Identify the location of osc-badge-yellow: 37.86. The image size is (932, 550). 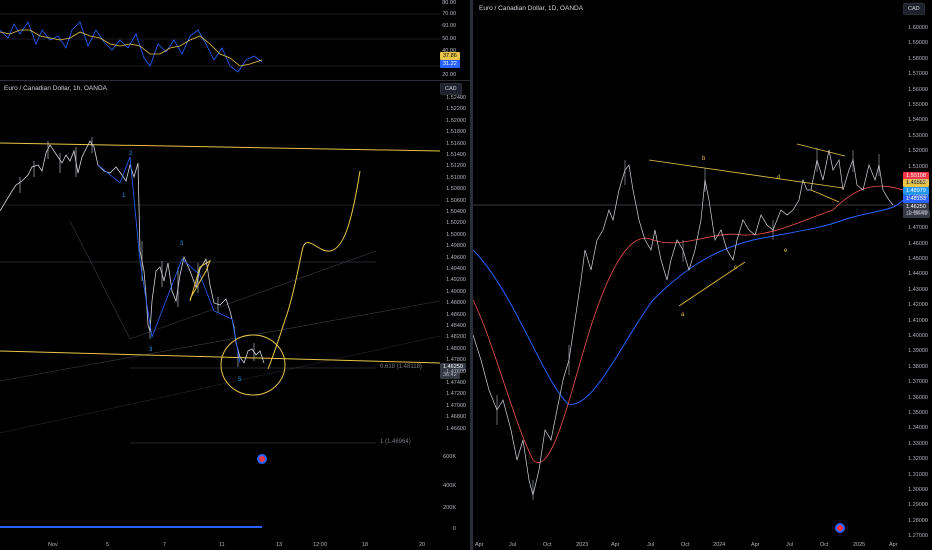
(450, 56).